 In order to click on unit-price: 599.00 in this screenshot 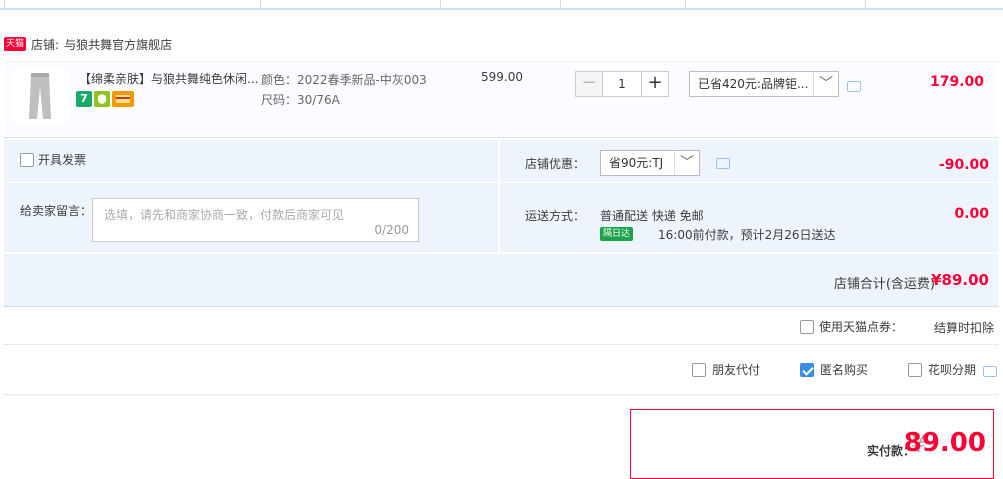, I will do `click(502, 77)`.